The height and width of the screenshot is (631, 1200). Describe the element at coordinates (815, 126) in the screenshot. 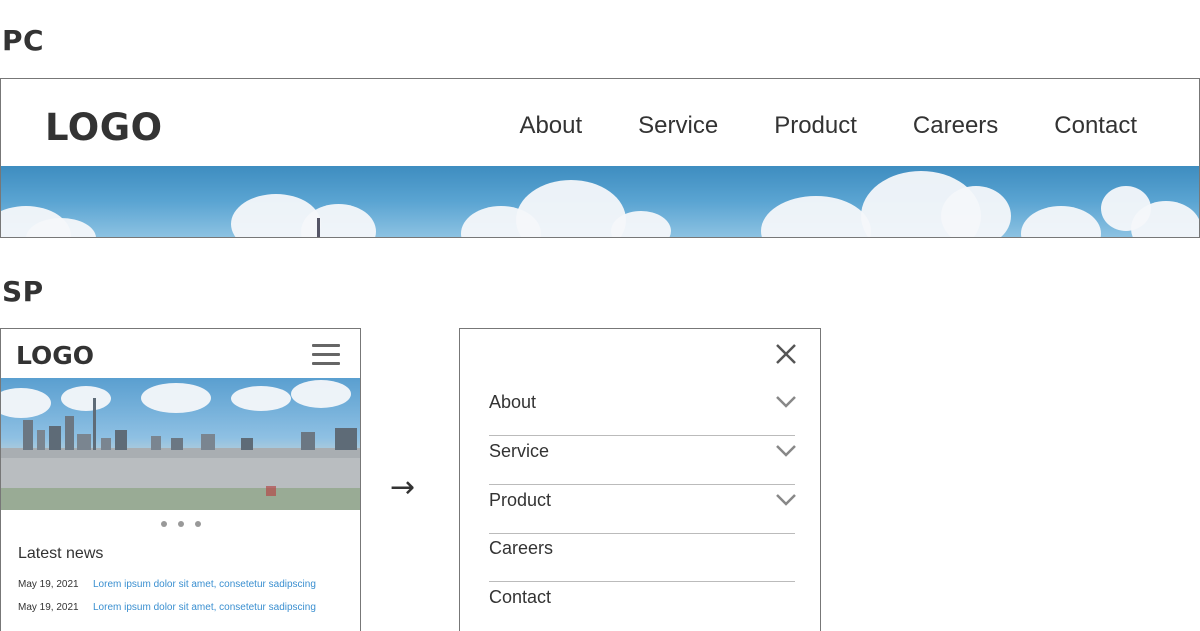

I see `pc-nav-product: Product` at that location.